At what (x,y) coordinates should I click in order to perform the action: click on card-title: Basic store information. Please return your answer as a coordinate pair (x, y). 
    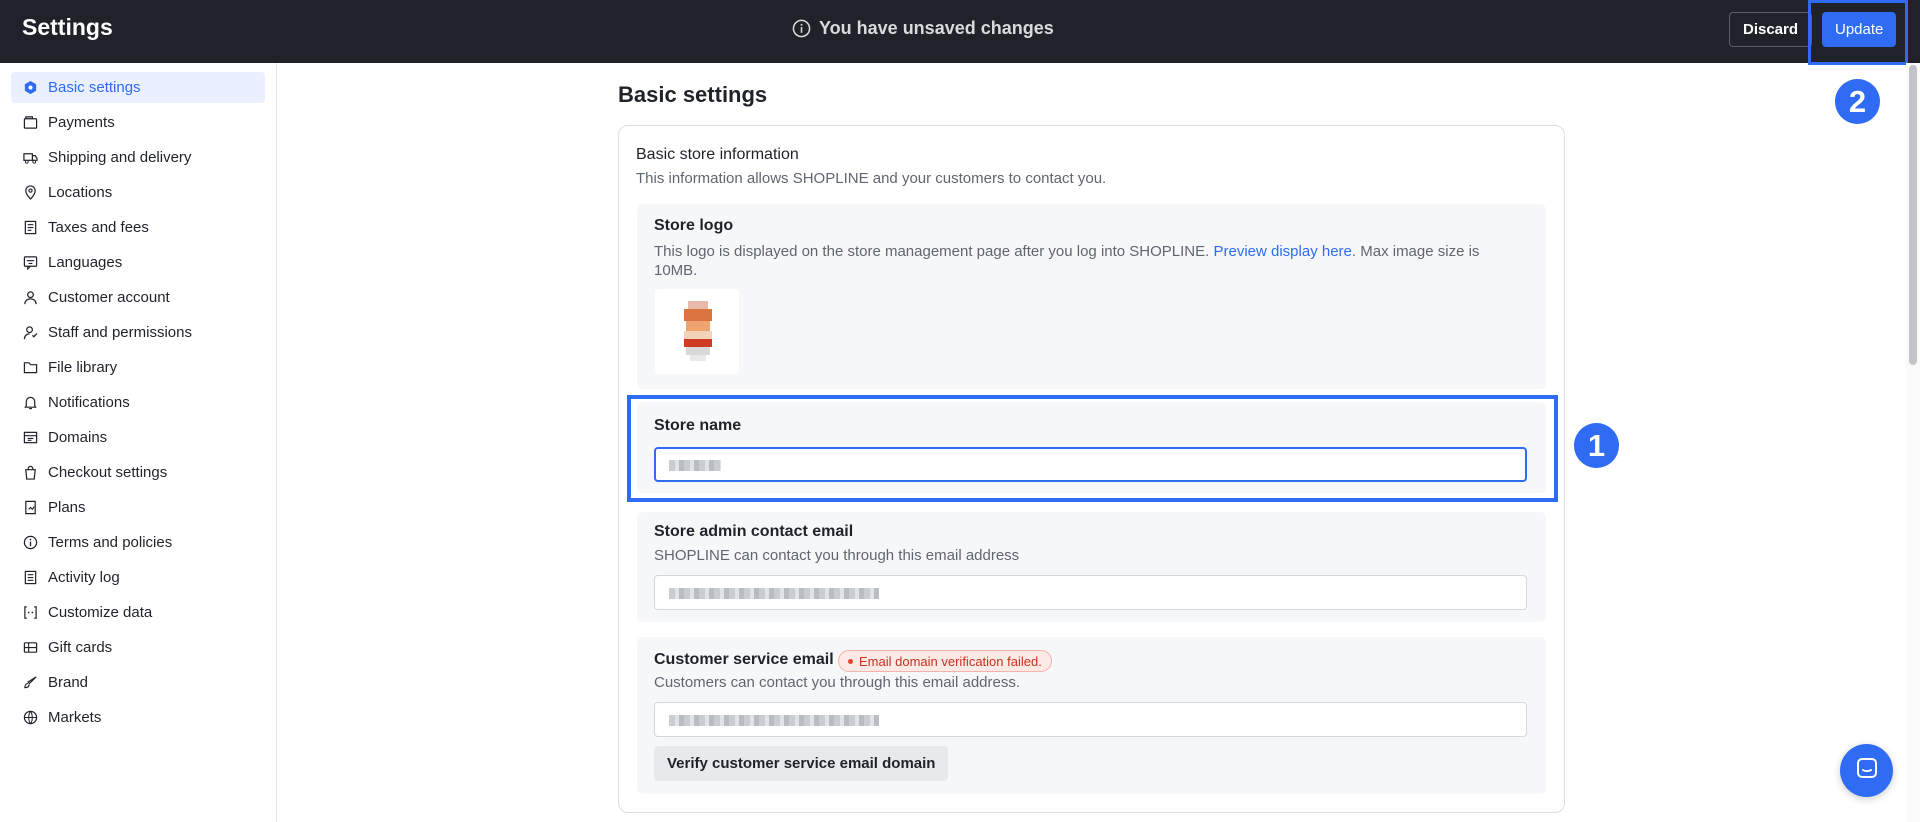
    Looking at the image, I should click on (717, 154).